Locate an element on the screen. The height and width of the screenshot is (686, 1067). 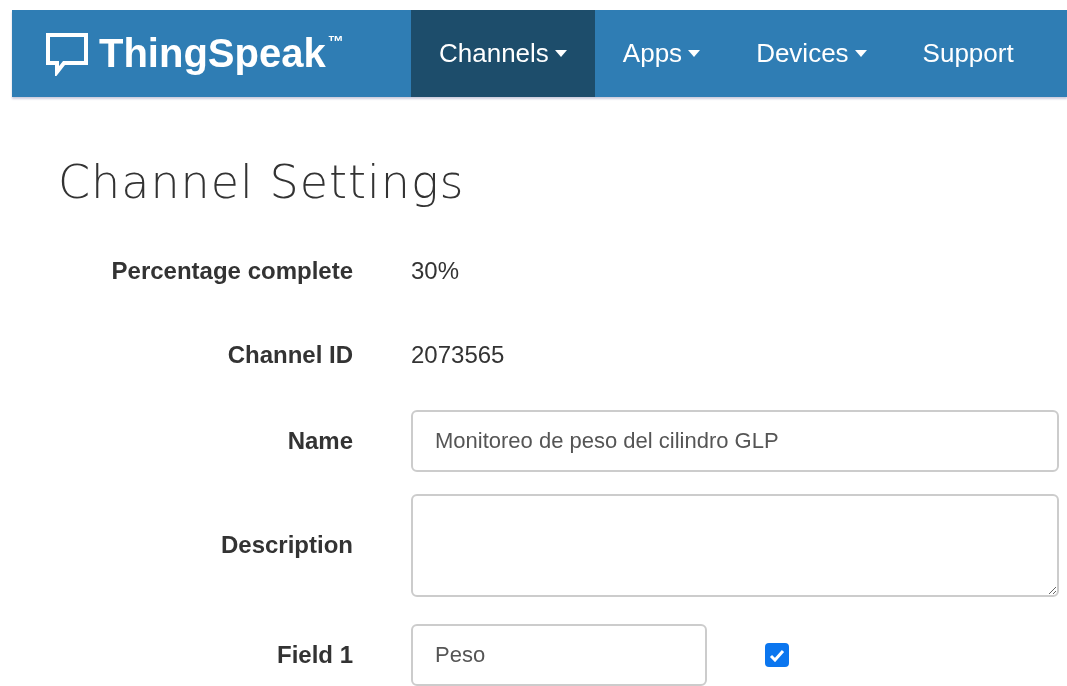
description-field is located at coordinates (735, 545).